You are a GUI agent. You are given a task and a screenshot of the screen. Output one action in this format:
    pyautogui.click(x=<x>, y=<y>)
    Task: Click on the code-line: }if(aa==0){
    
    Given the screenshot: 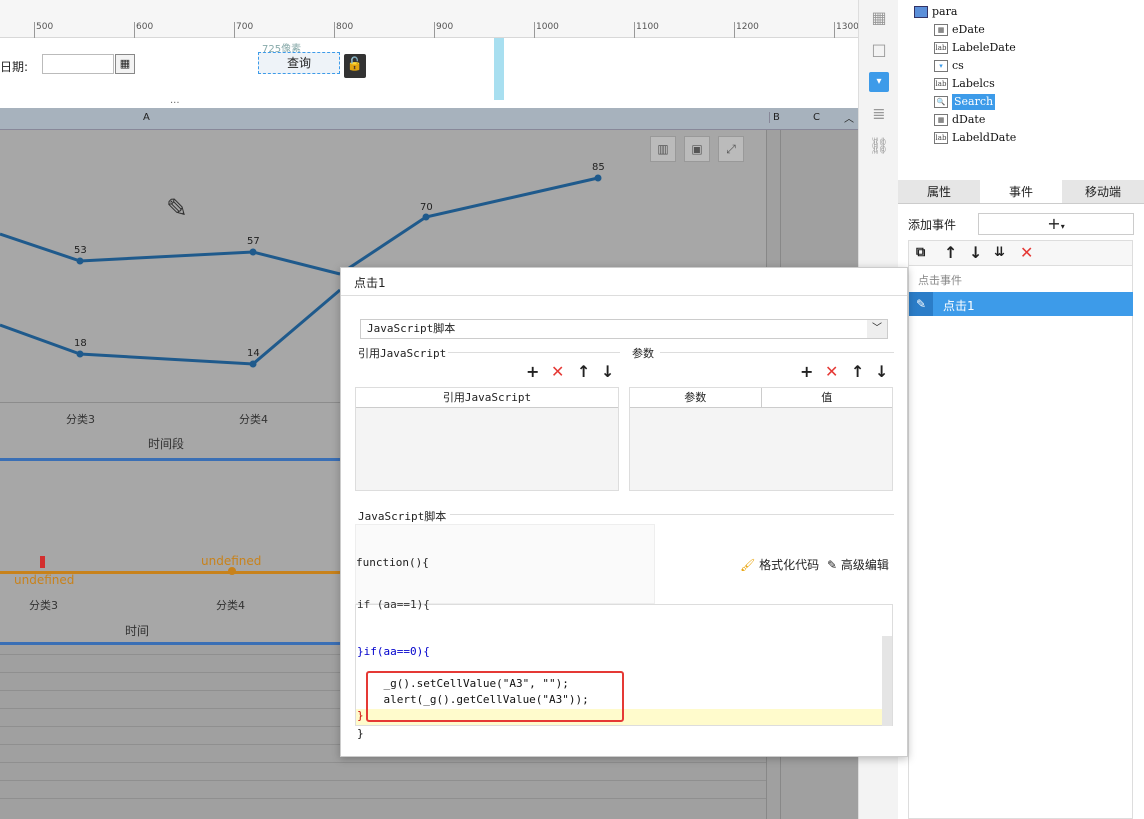 What is the action you would take?
    pyautogui.click(x=393, y=651)
    